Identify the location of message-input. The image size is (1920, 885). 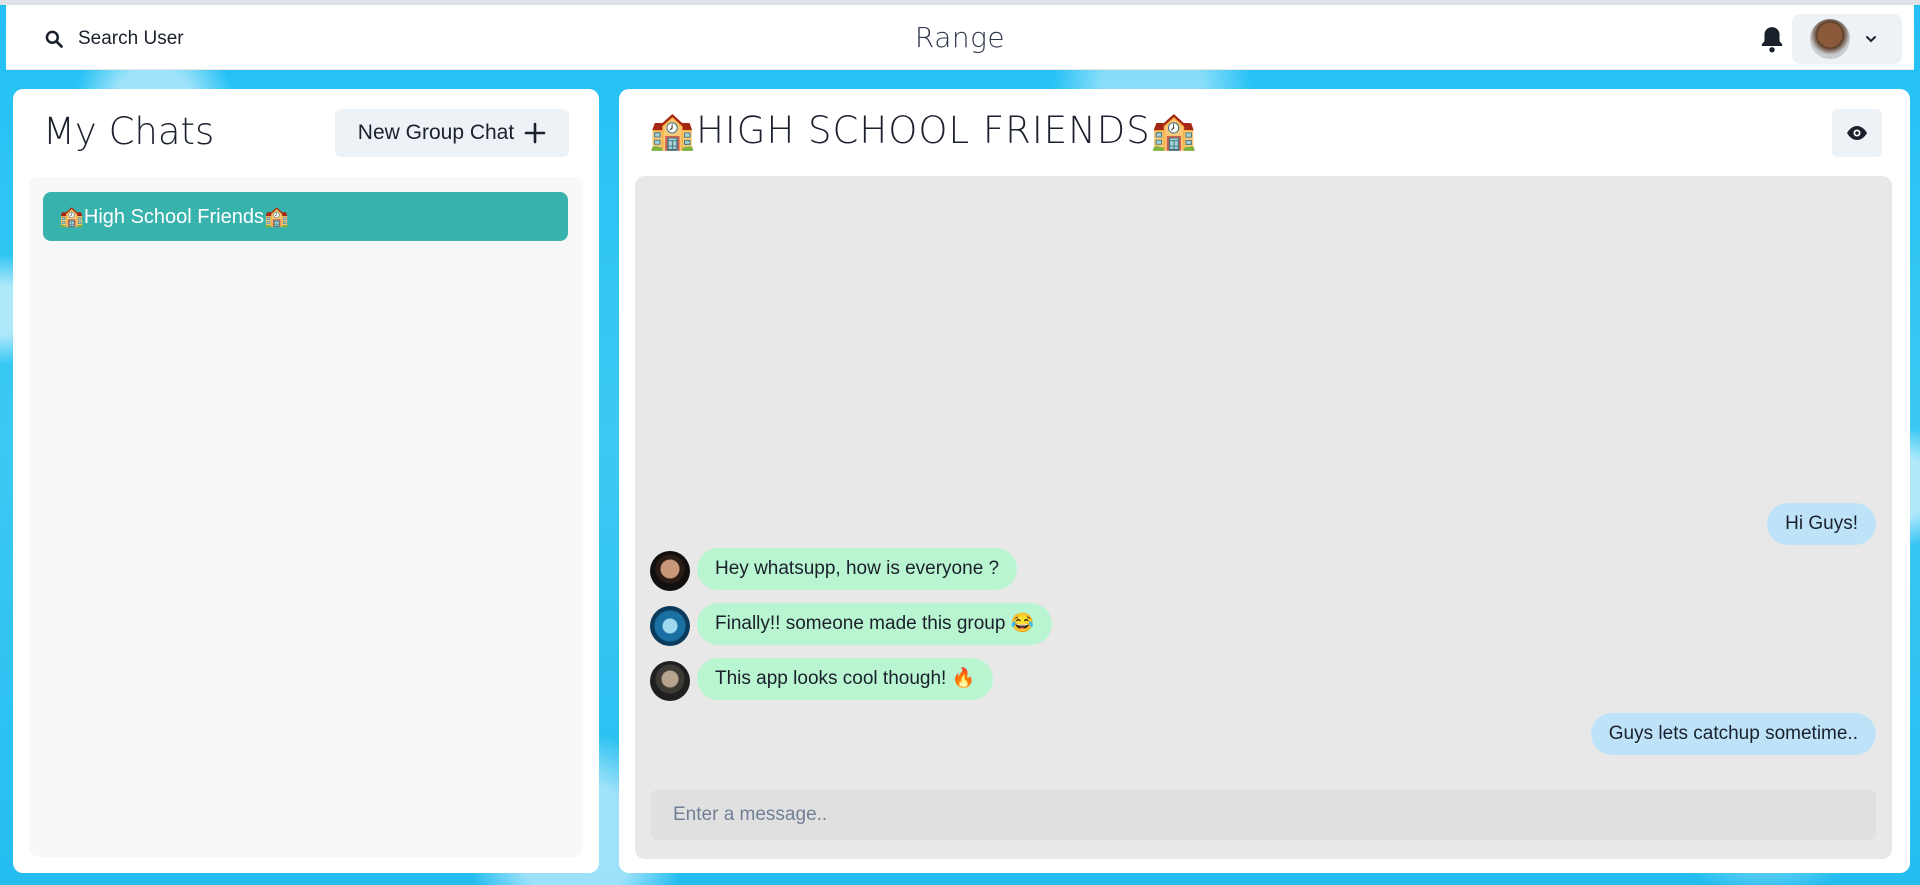
(1263, 815).